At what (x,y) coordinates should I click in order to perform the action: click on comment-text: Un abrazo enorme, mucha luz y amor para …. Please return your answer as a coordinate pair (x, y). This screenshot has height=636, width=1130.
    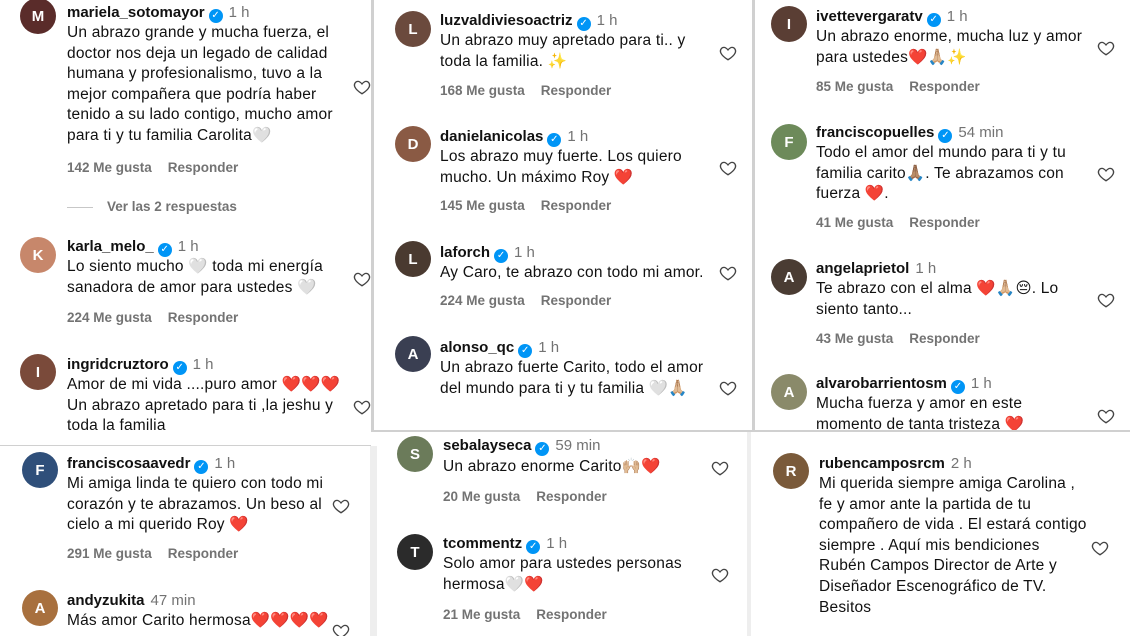
    Looking at the image, I should click on (949, 47).